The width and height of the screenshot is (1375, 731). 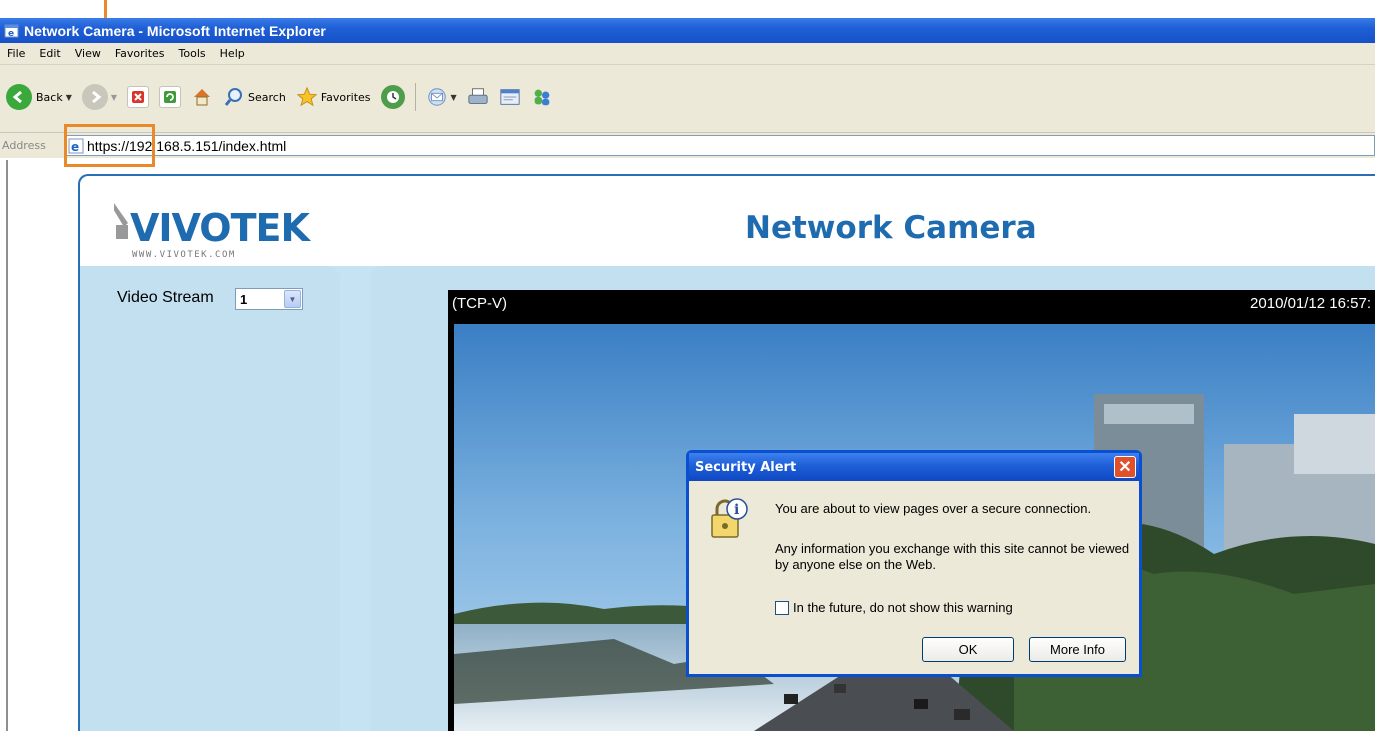 What do you see at coordinates (267, 97) in the screenshot?
I see `search-label: Search` at bounding box center [267, 97].